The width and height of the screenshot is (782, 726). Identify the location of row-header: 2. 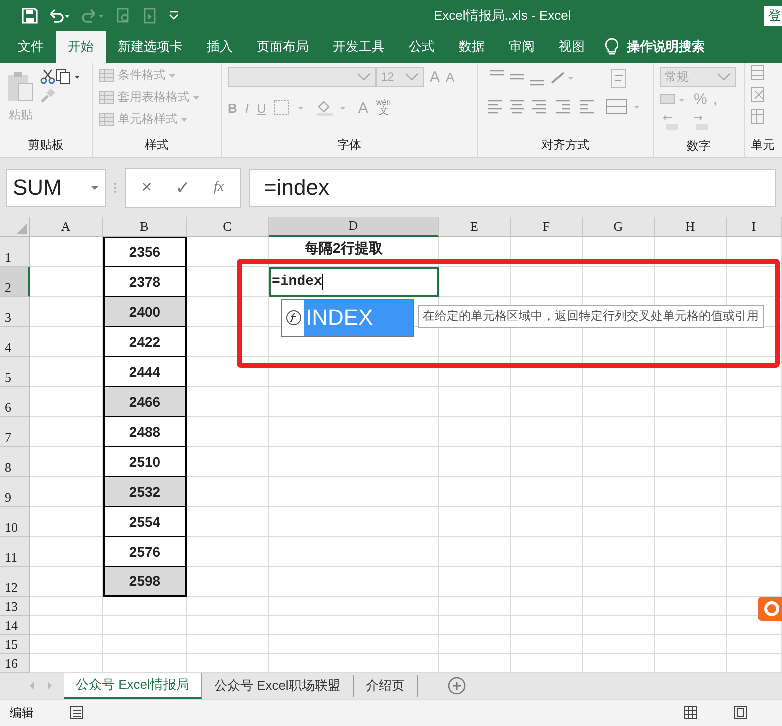
(15, 282).